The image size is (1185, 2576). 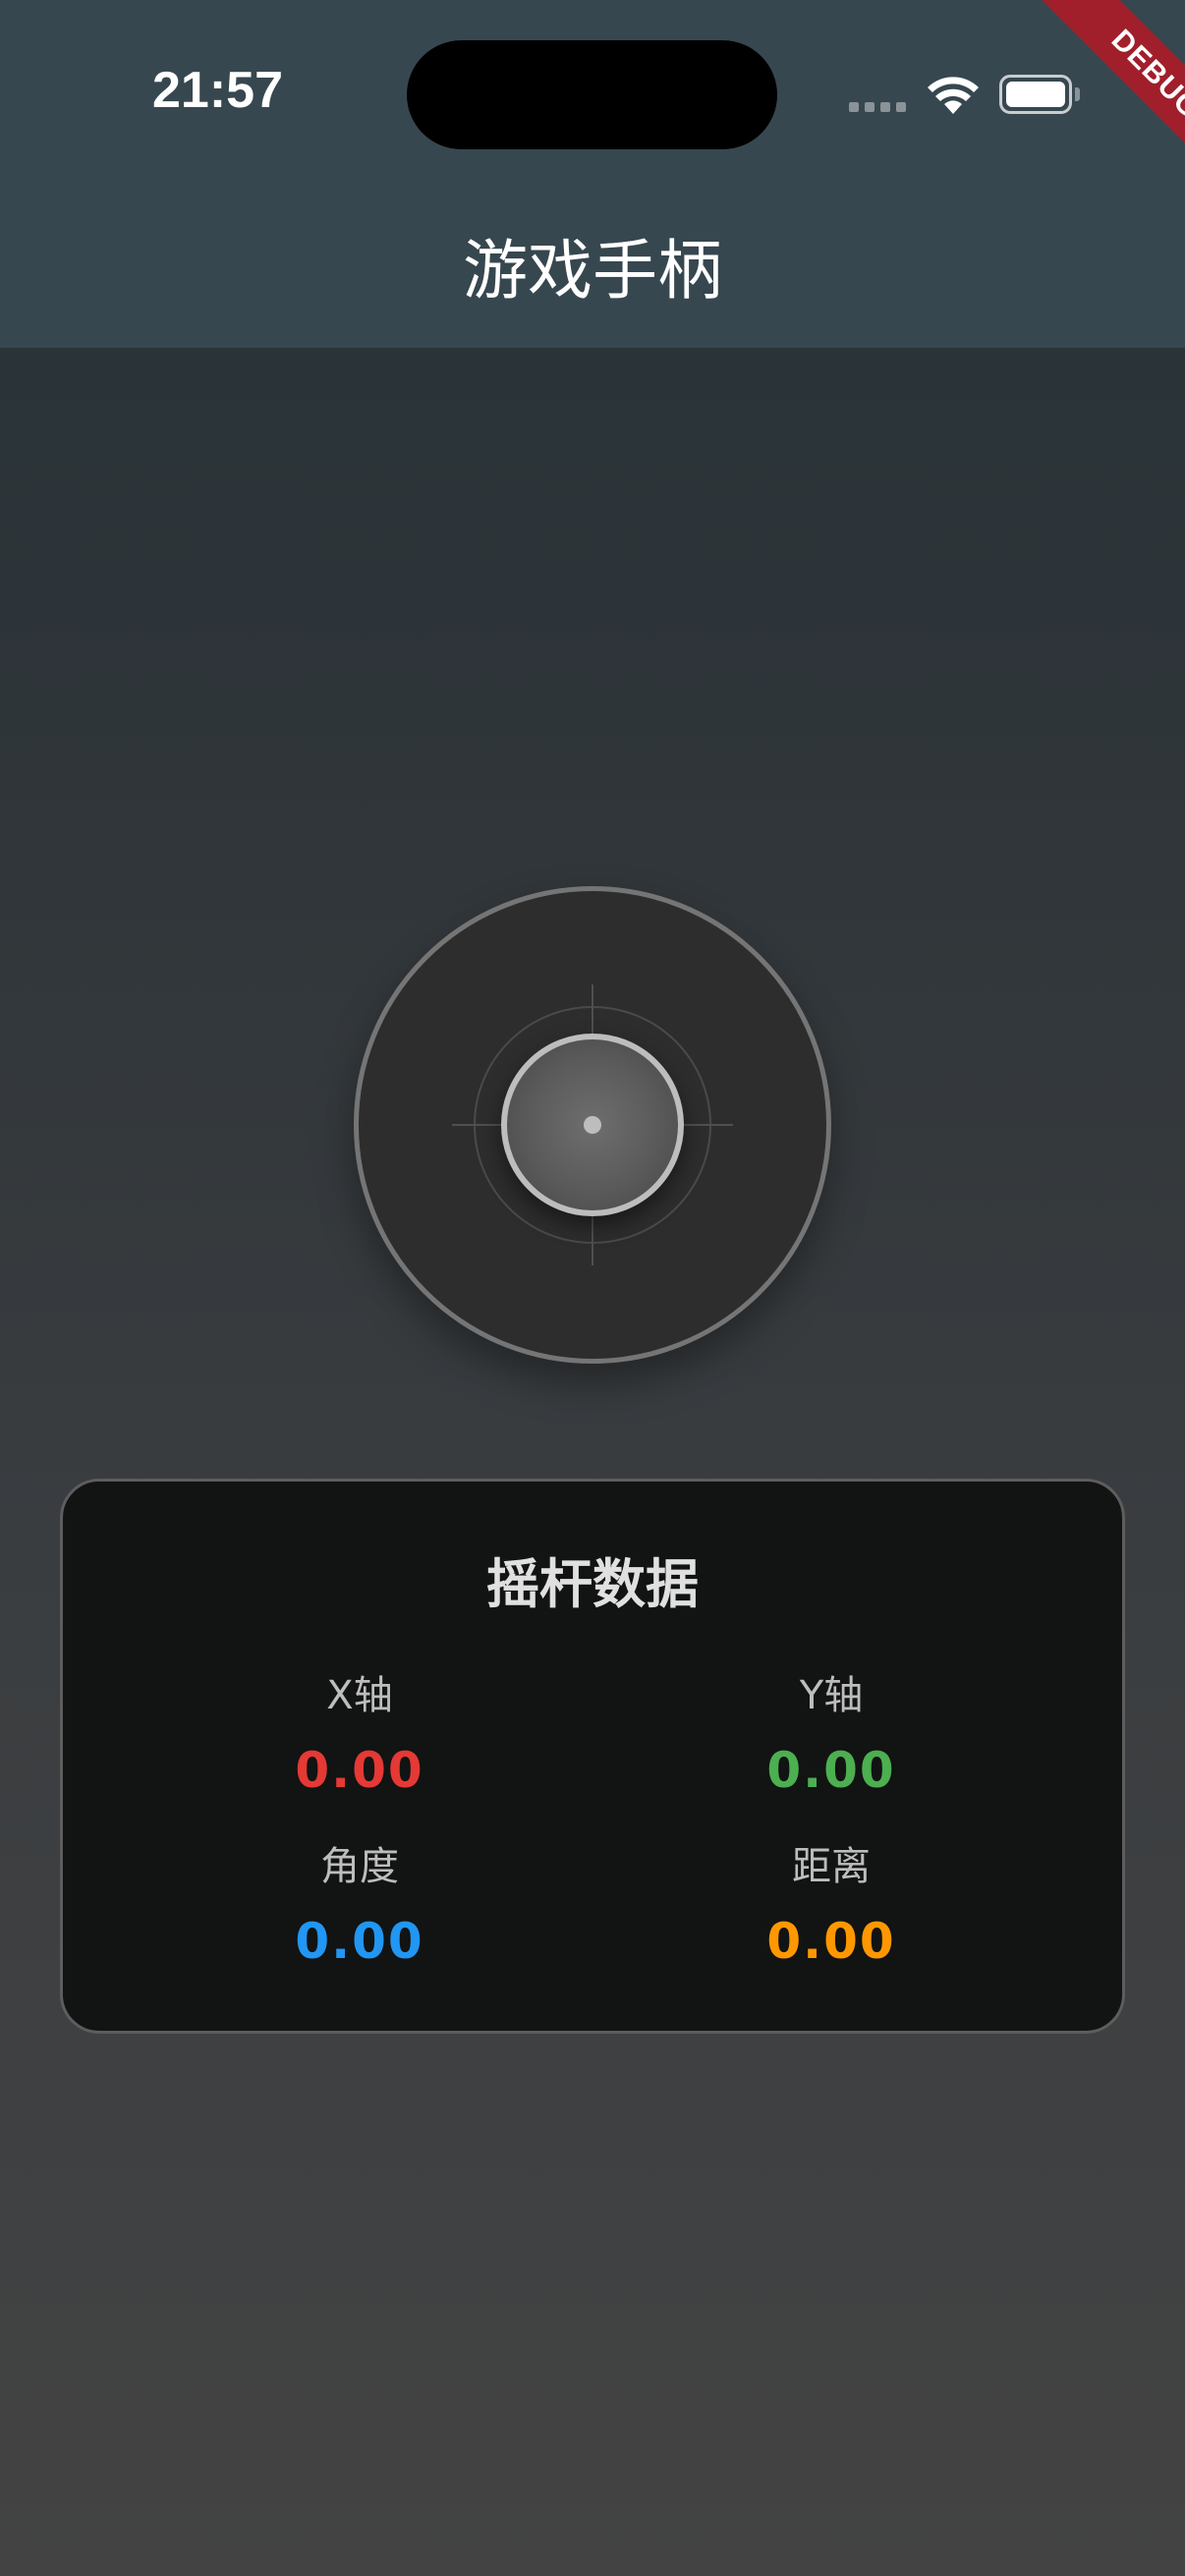 What do you see at coordinates (359, 1905) in the screenshot?
I see `metric-angle: 角度 0.00` at bounding box center [359, 1905].